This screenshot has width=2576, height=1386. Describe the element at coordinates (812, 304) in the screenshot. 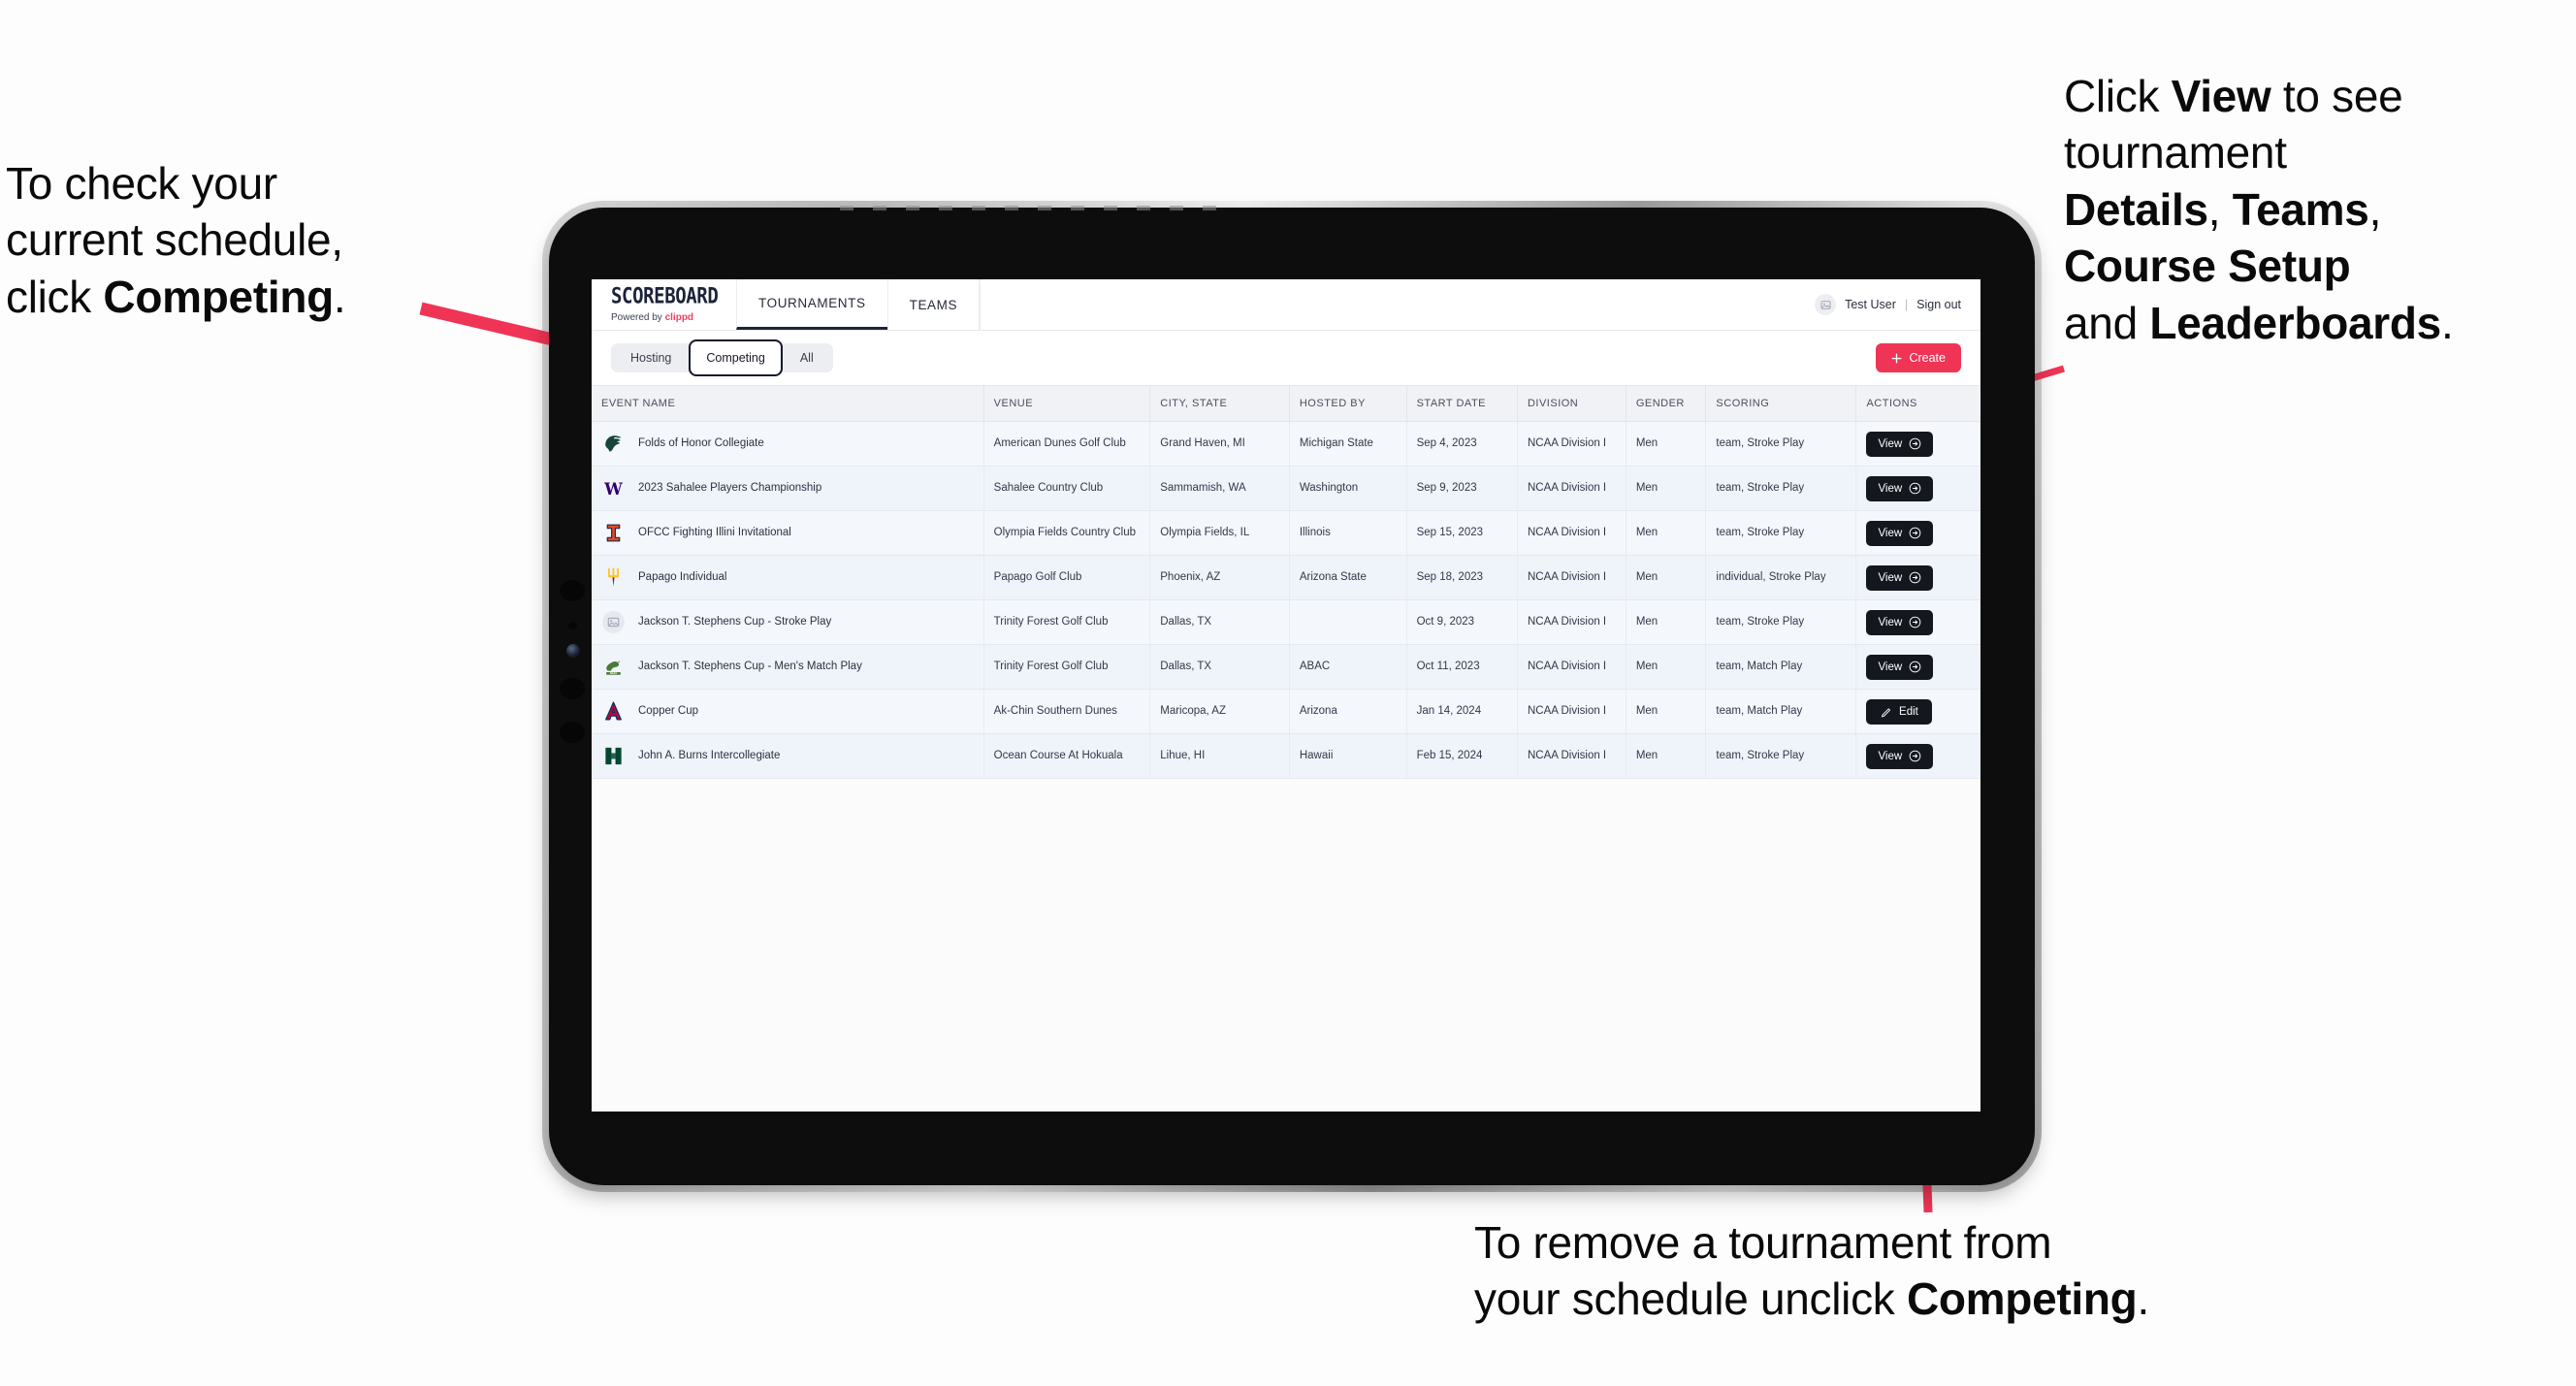

I see `tab-tournaments: TOURNAMENTS` at that location.